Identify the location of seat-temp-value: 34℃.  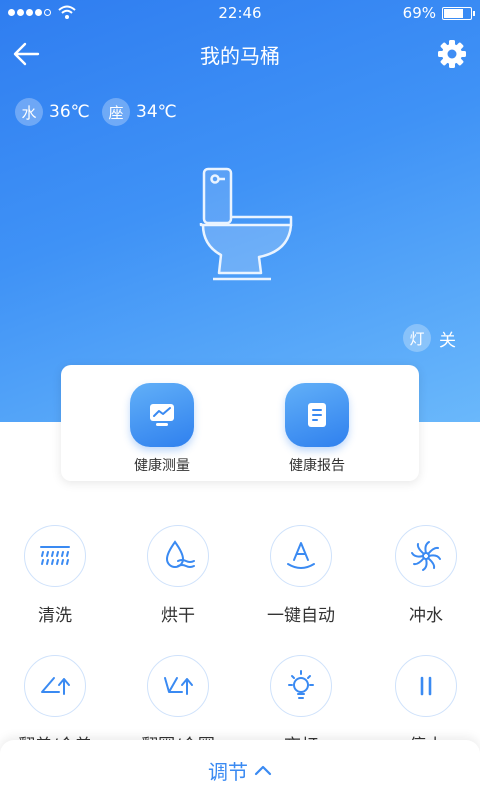
(156, 112).